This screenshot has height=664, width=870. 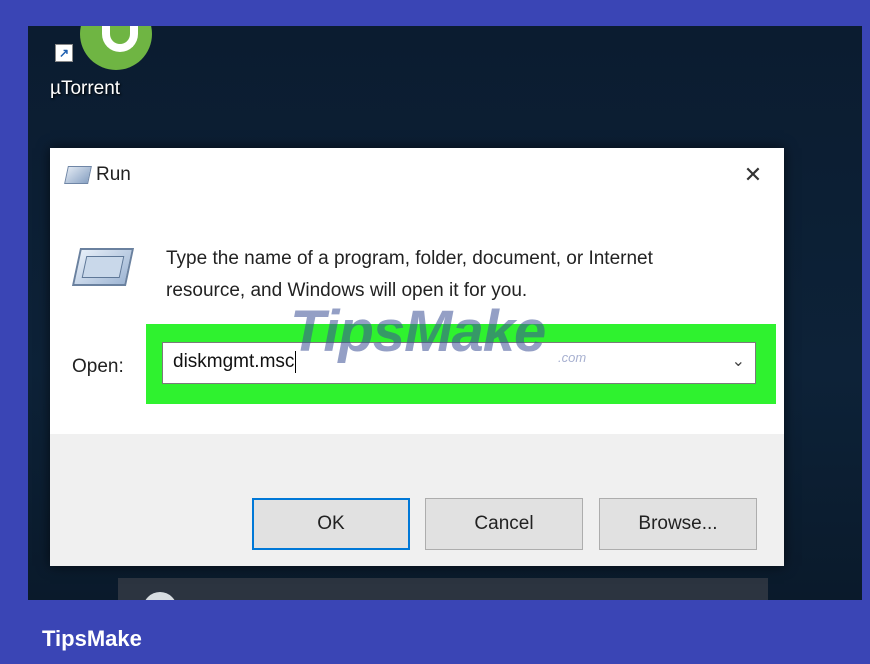 What do you see at coordinates (98, 366) in the screenshot?
I see `open-label: Open:` at bounding box center [98, 366].